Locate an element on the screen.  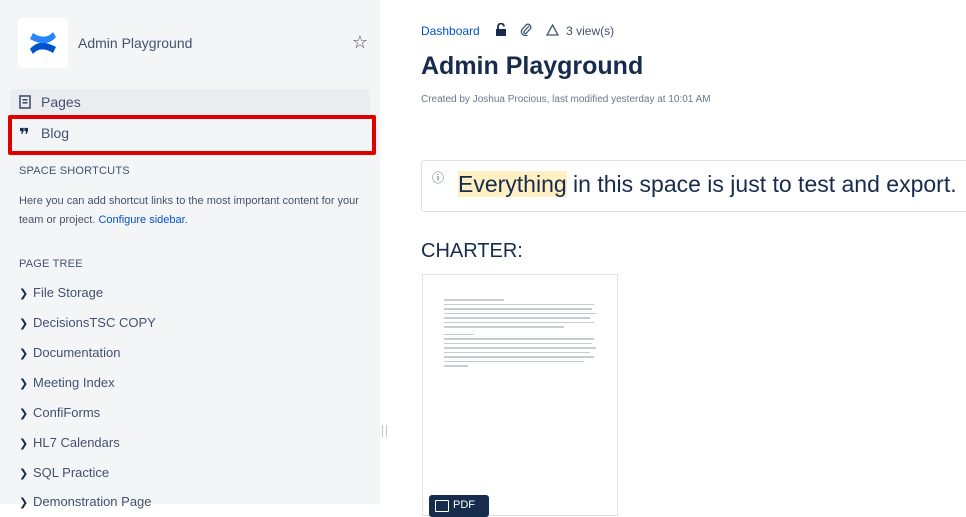
configure-sidebar-link: Configure sidebar is located at coordinates (141, 220).